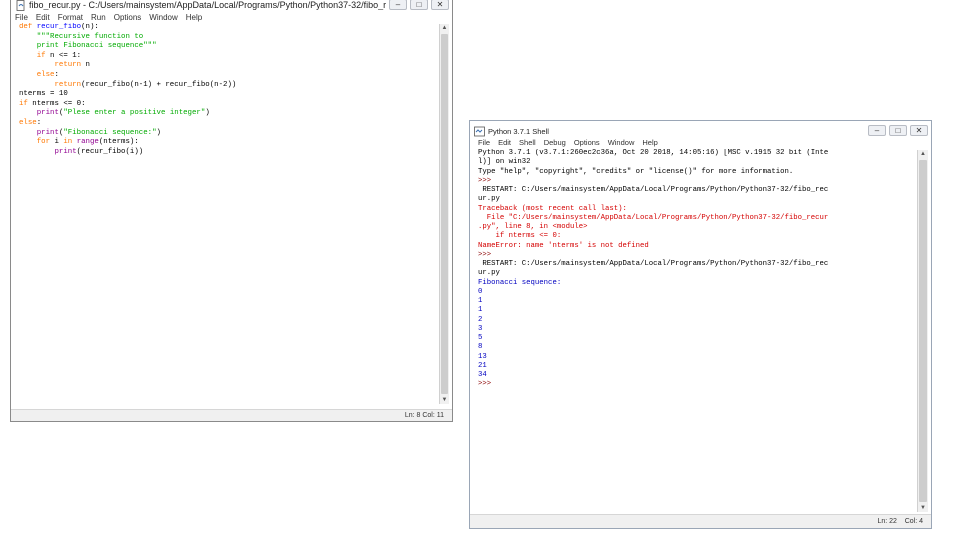 The height and width of the screenshot is (540, 960). I want to click on python-shell-icon, so click(479, 131).